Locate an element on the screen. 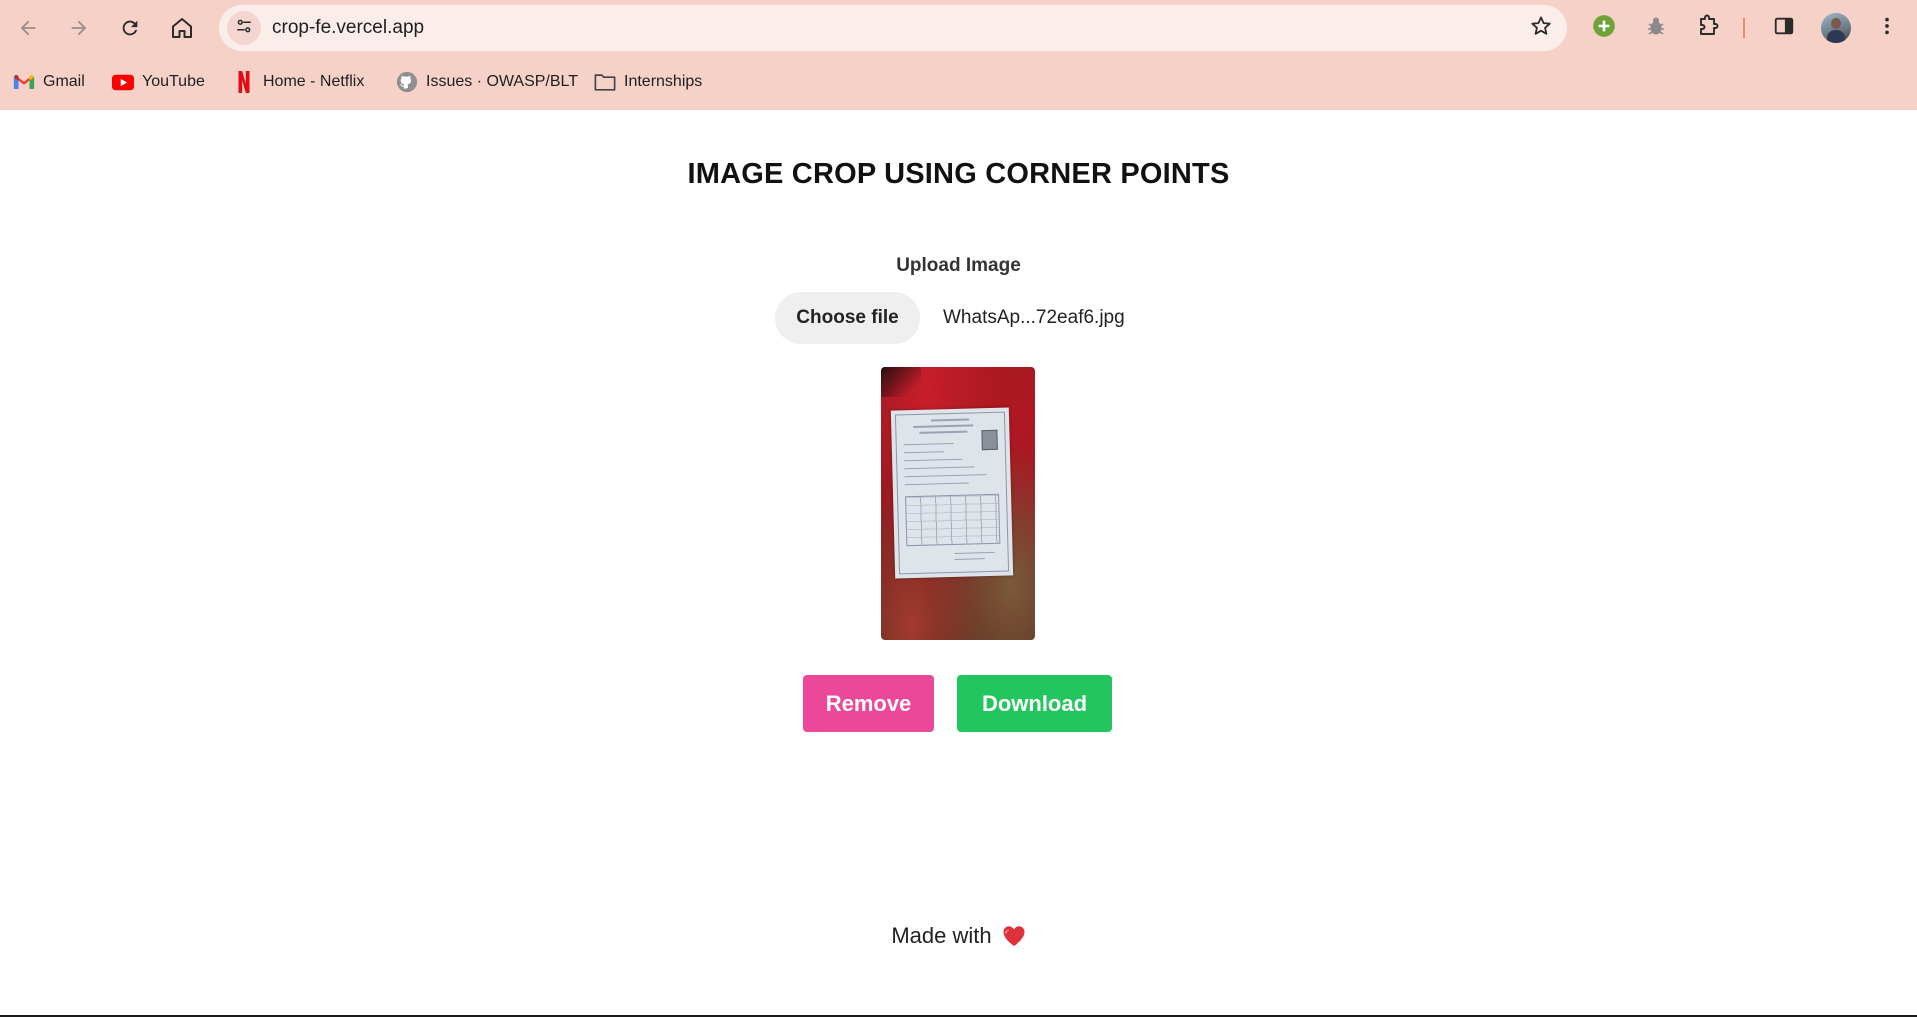 The image size is (1917, 1017). side-panel-button is located at coordinates (1784, 28).